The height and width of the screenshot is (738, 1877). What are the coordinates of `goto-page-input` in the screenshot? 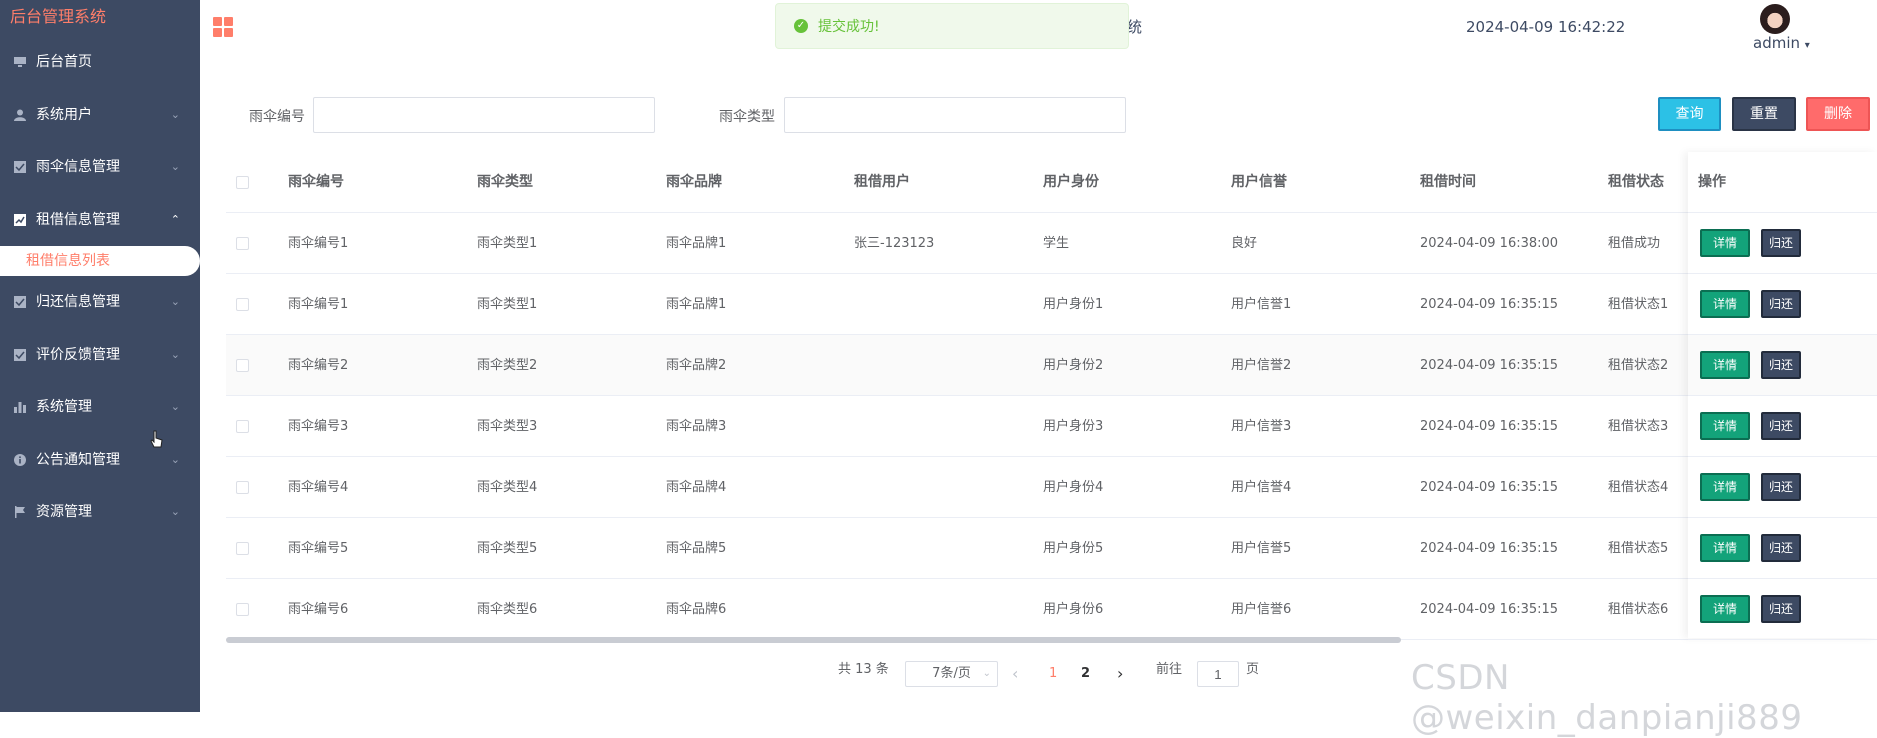 It's located at (1218, 674).